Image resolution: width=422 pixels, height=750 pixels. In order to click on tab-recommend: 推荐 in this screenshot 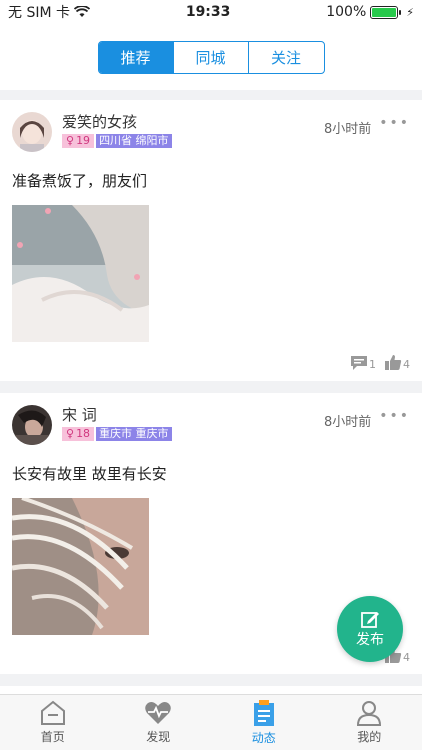, I will do `click(136, 57)`.